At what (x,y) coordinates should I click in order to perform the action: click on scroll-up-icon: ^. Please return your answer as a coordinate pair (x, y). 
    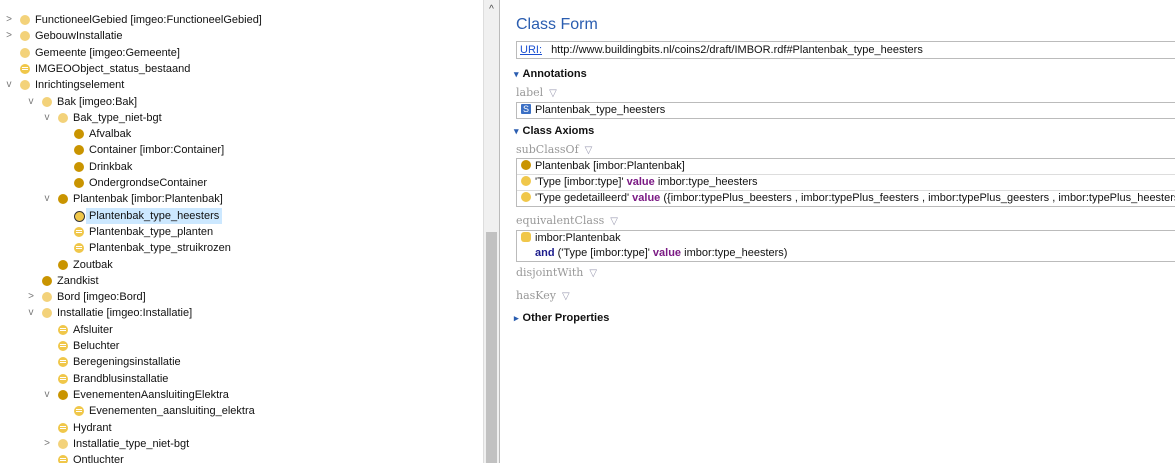
    Looking at the image, I should click on (491, 9).